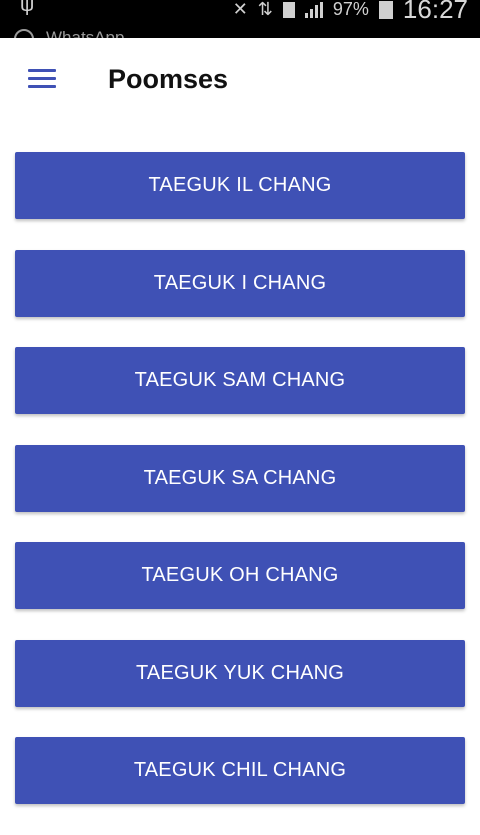 This screenshot has height=835, width=480. I want to click on battery-percent: 97%, so click(350, 9).